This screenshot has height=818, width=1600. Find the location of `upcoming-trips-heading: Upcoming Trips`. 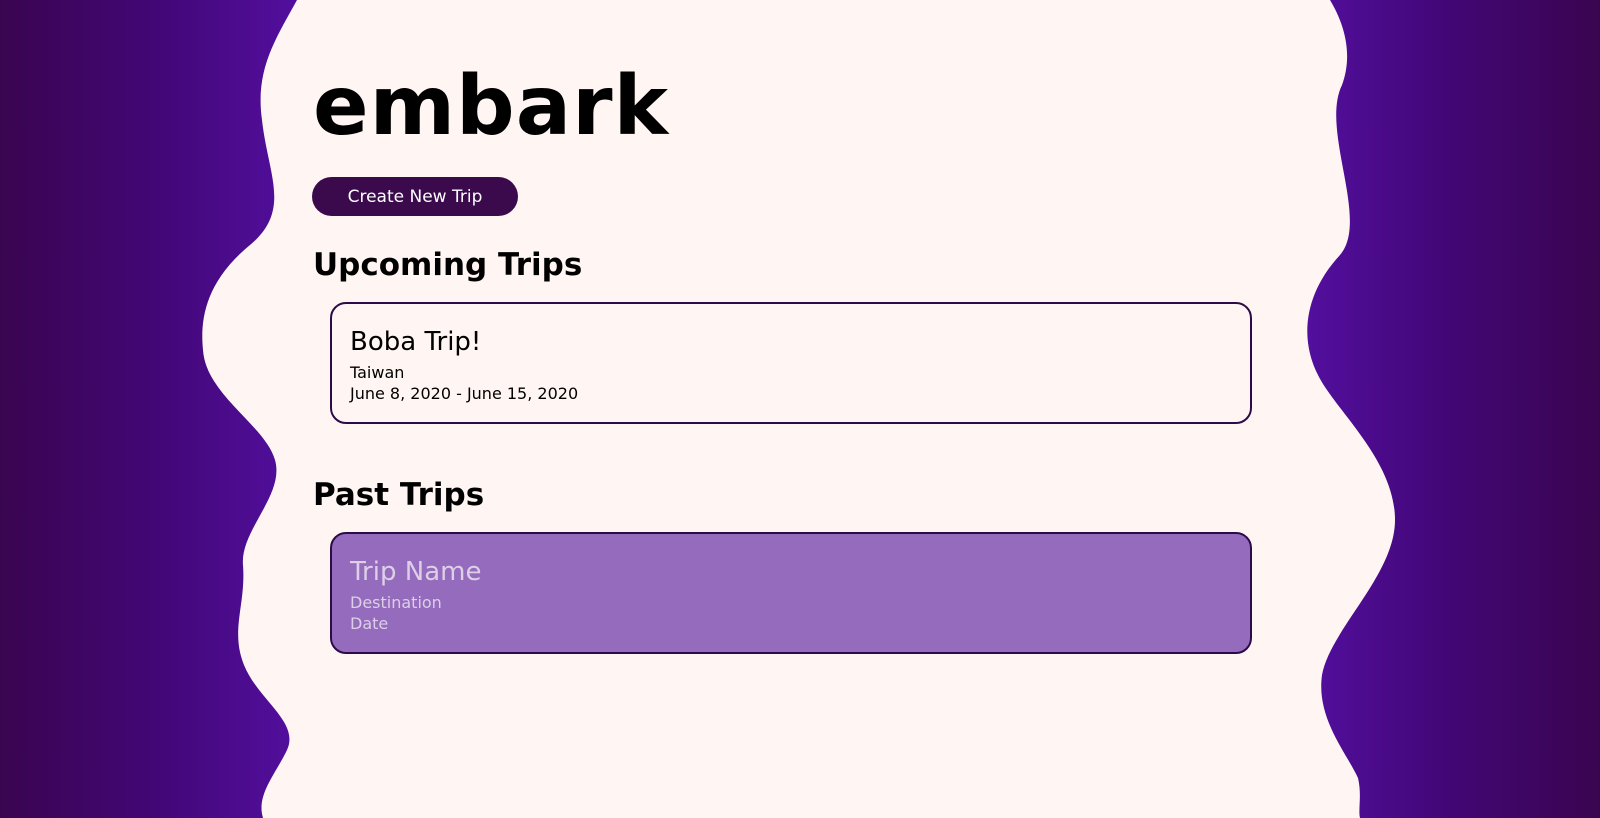

upcoming-trips-heading: Upcoming Trips is located at coordinates (448, 265).